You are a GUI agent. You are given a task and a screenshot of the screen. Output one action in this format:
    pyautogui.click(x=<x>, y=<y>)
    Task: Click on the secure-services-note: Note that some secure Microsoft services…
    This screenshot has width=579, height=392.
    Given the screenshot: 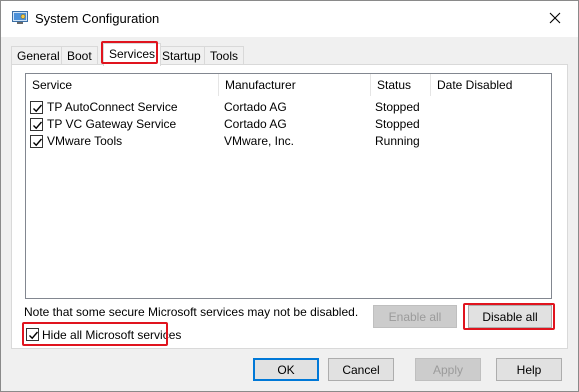 What is the action you would take?
    pyautogui.click(x=191, y=312)
    